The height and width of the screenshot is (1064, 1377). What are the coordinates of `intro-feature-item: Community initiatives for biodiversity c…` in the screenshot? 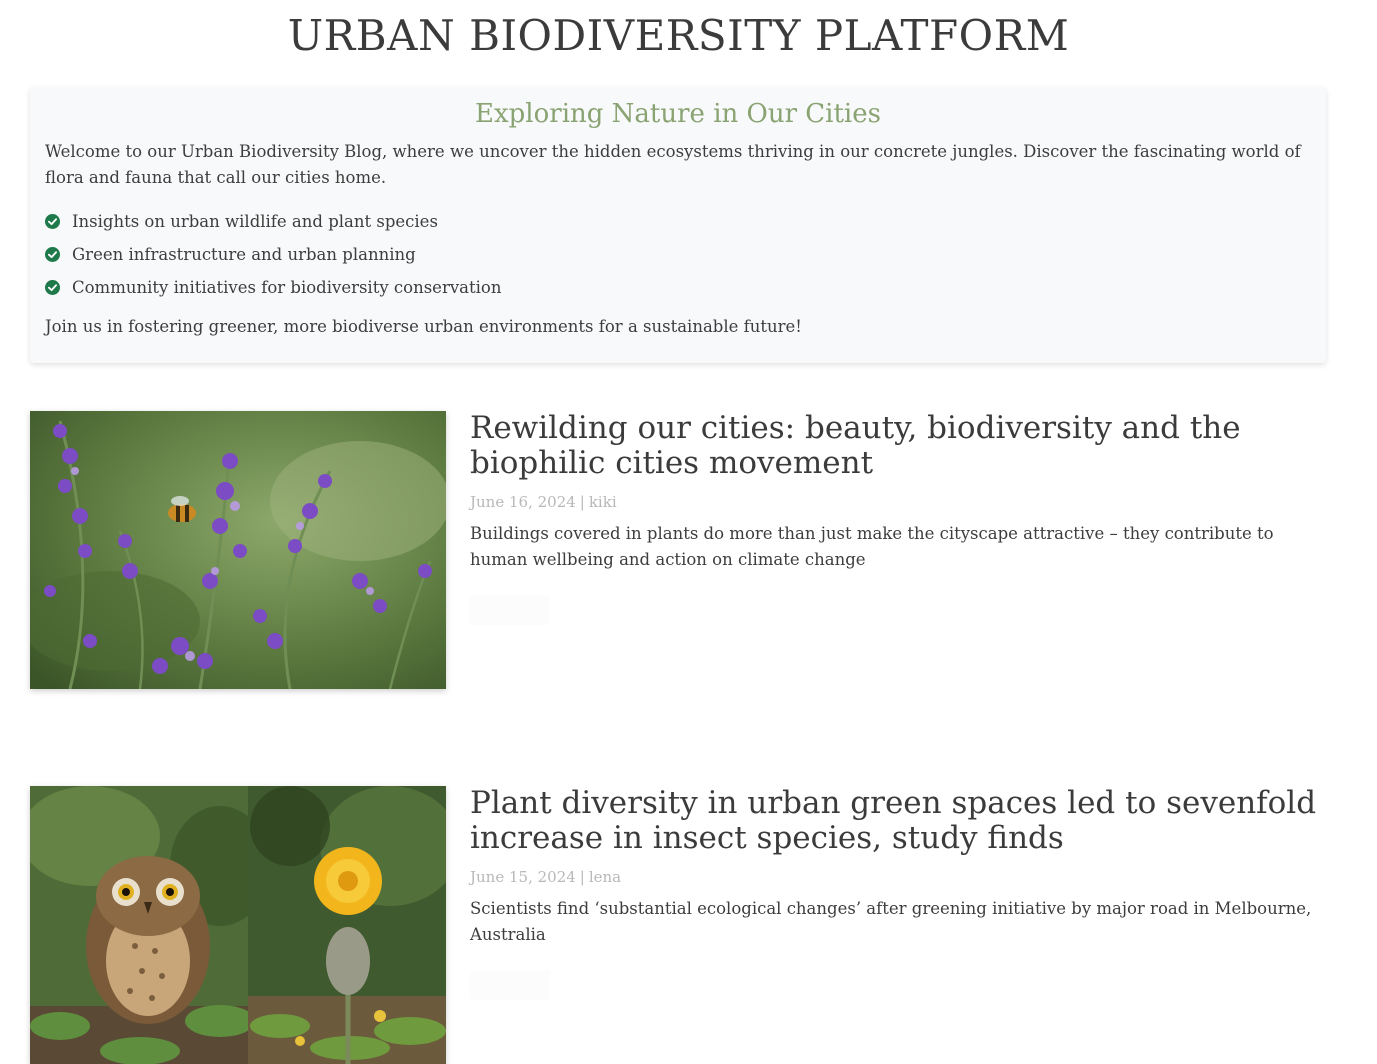 It's located at (678, 287).